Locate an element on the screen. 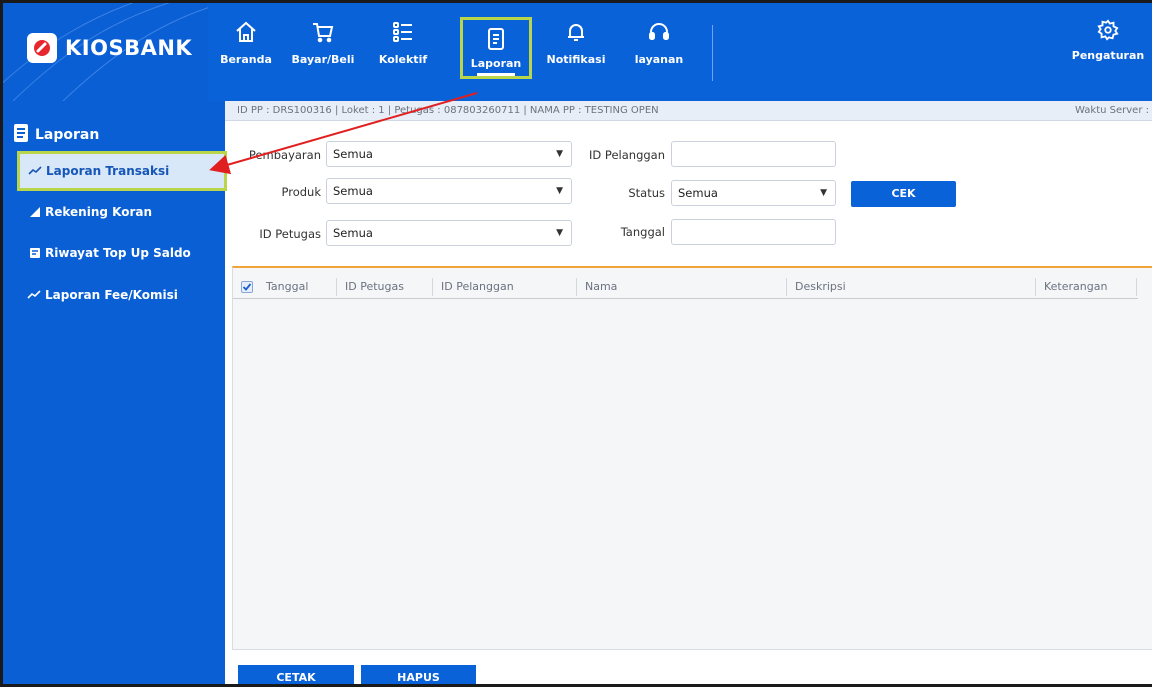 Image resolution: width=1152 pixels, height=687 pixels. column-header-deskripsi: Deskripsi is located at coordinates (816, 287).